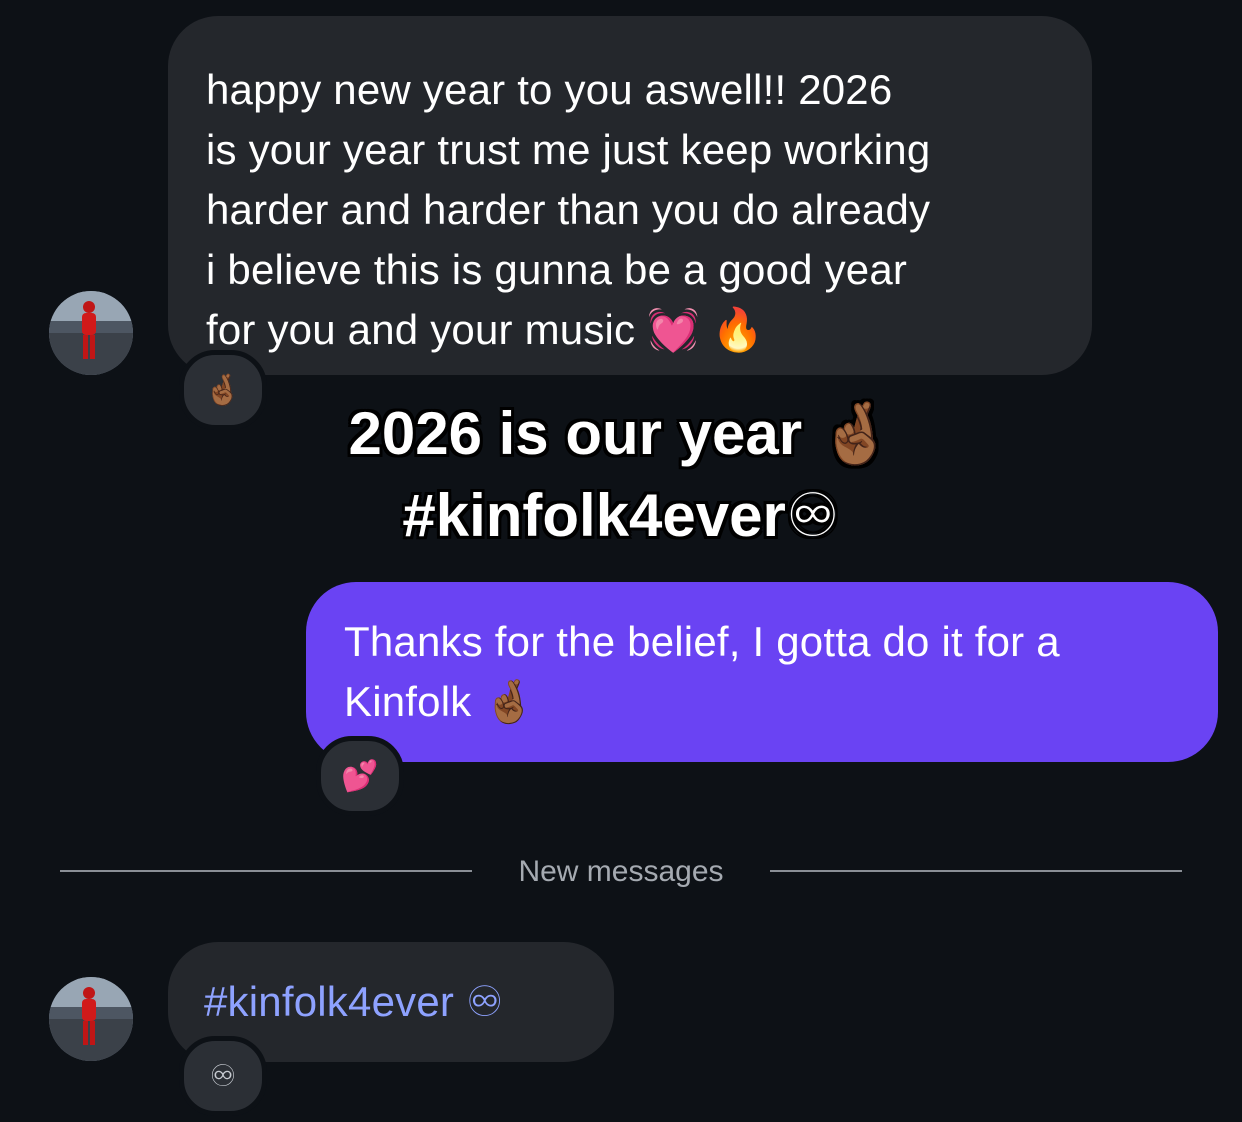 The image size is (1242, 1122). What do you see at coordinates (440, 701) in the screenshot?
I see `message-line: Kinfolk 🤞🏾` at bounding box center [440, 701].